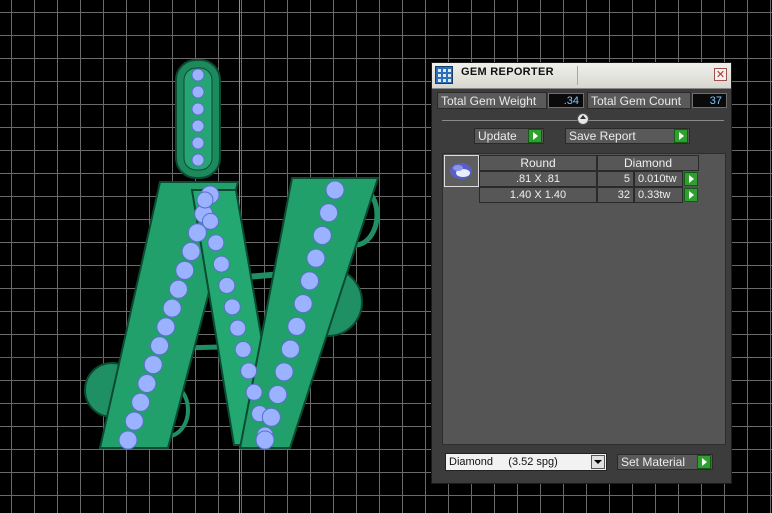  I want to click on gem-weight: 0.33tw, so click(658, 195).